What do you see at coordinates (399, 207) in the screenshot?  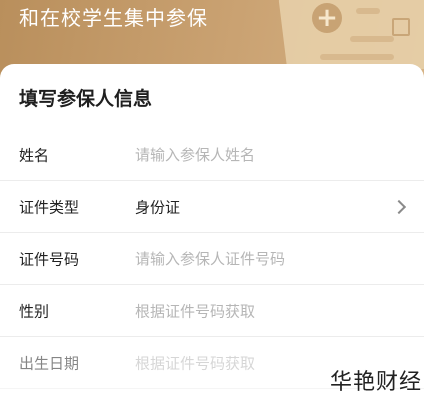 I see `chevron-right-icon` at bounding box center [399, 207].